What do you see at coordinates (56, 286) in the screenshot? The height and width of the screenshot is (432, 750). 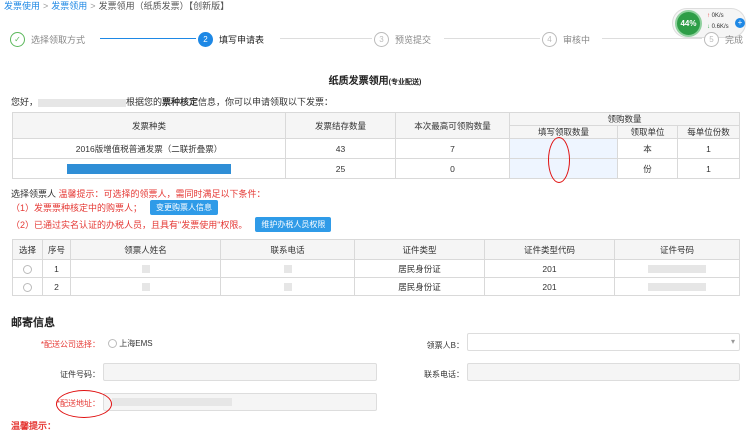 I see `cell-seq: 2` at bounding box center [56, 286].